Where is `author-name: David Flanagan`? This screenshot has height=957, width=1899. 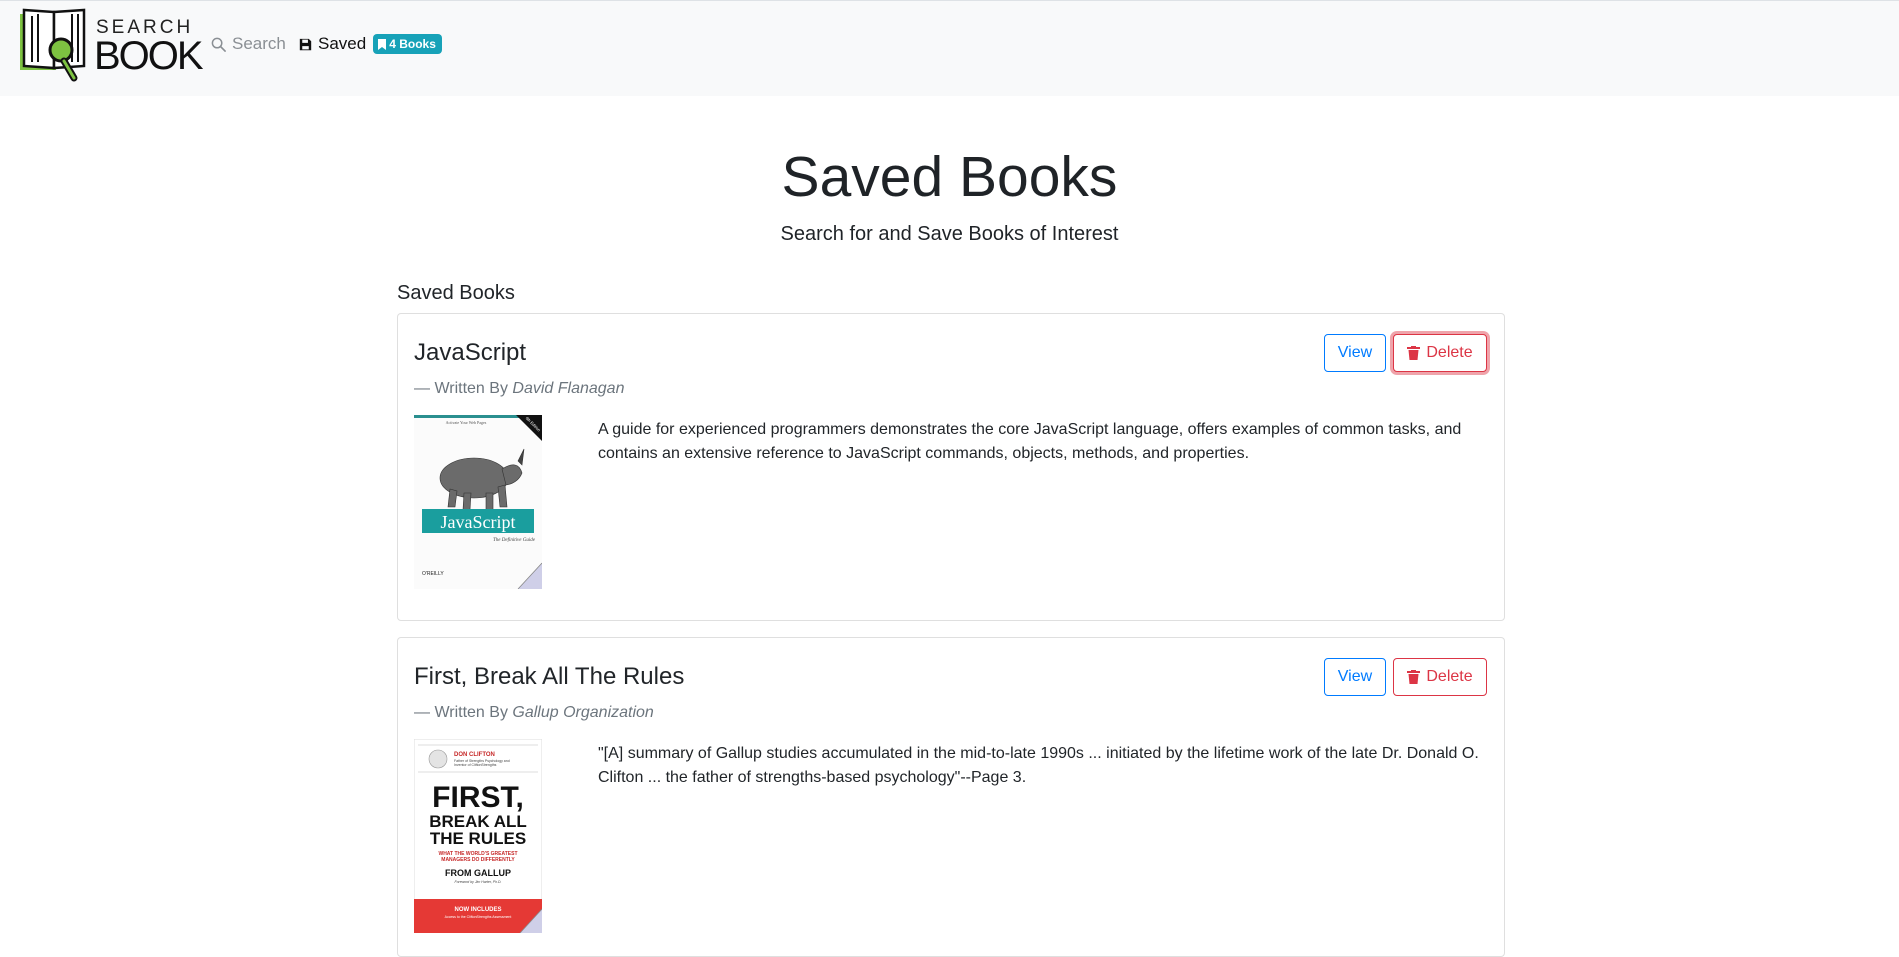 author-name: David Flanagan is located at coordinates (568, 388).